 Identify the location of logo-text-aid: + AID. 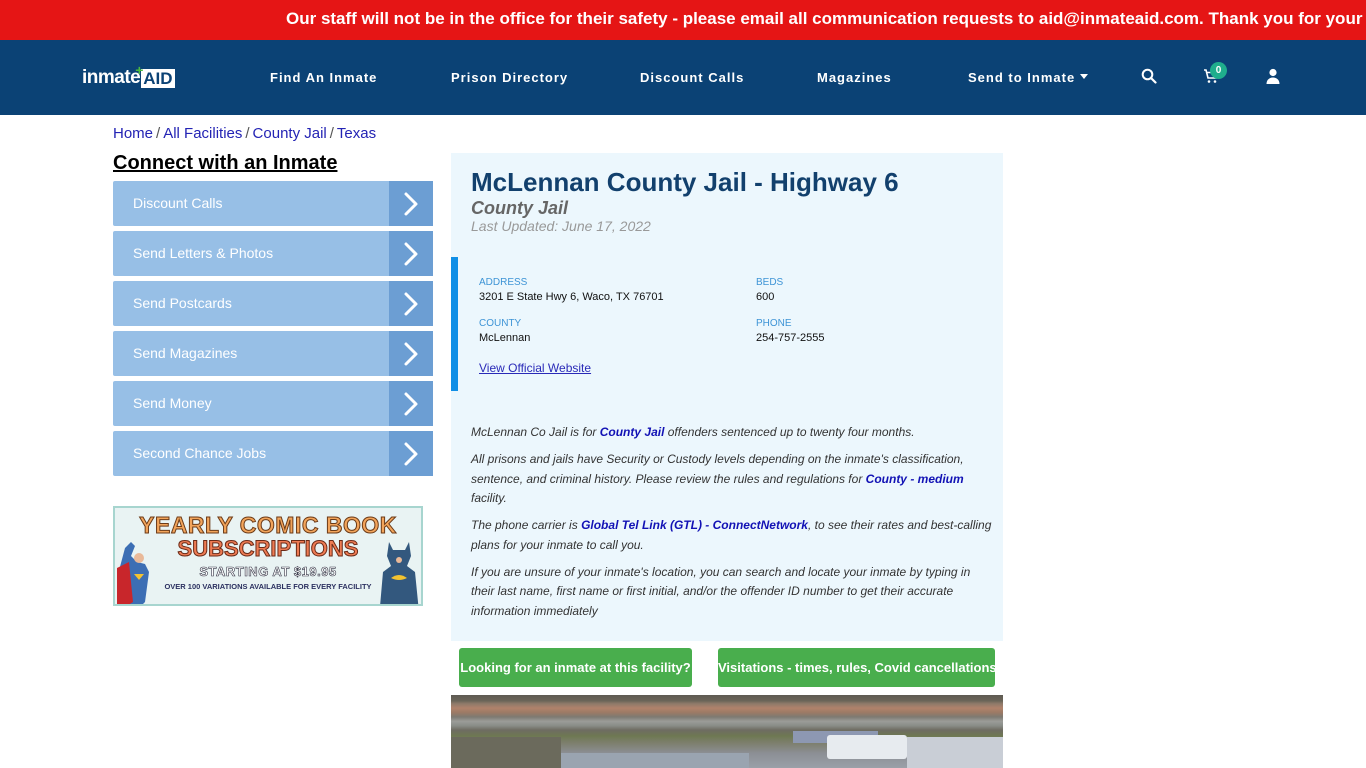
(155, 75).